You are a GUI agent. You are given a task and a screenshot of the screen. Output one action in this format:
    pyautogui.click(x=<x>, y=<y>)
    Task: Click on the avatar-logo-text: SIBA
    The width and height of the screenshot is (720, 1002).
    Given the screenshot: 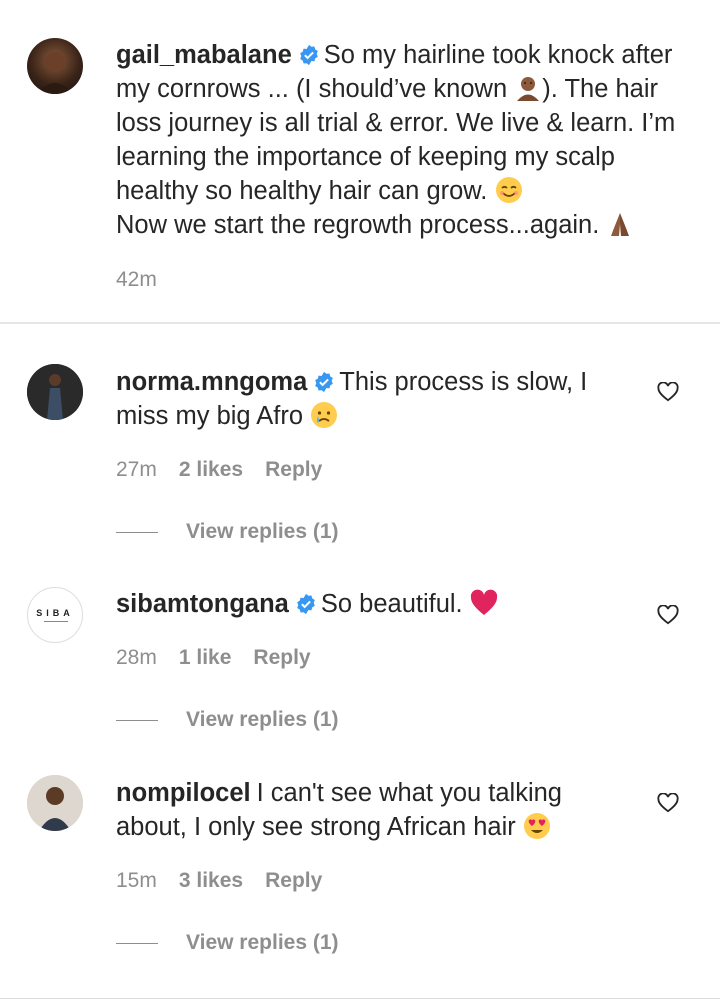 What is the action you would take?
    pyautogui.click(x=55, y=613)
    